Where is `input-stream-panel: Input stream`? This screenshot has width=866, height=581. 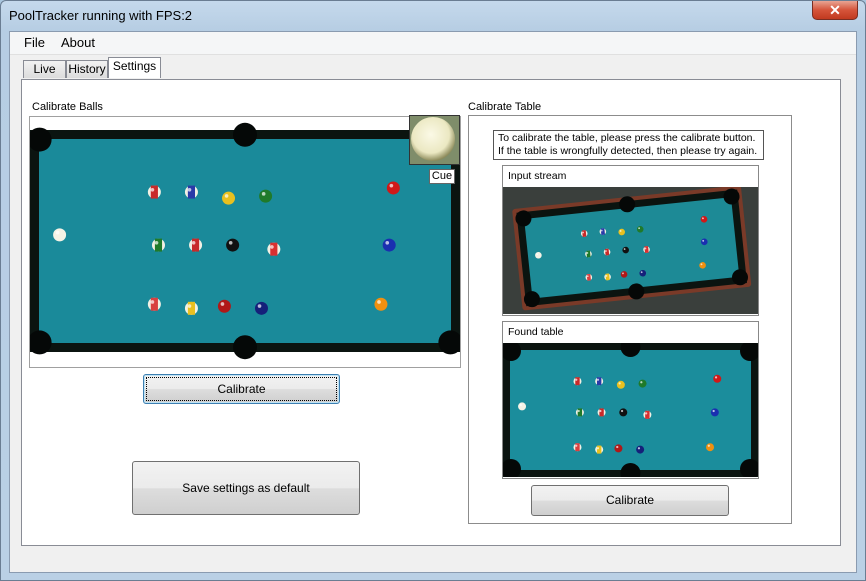 input-stream-panel: Input stream is located at coordinates (630, 240).